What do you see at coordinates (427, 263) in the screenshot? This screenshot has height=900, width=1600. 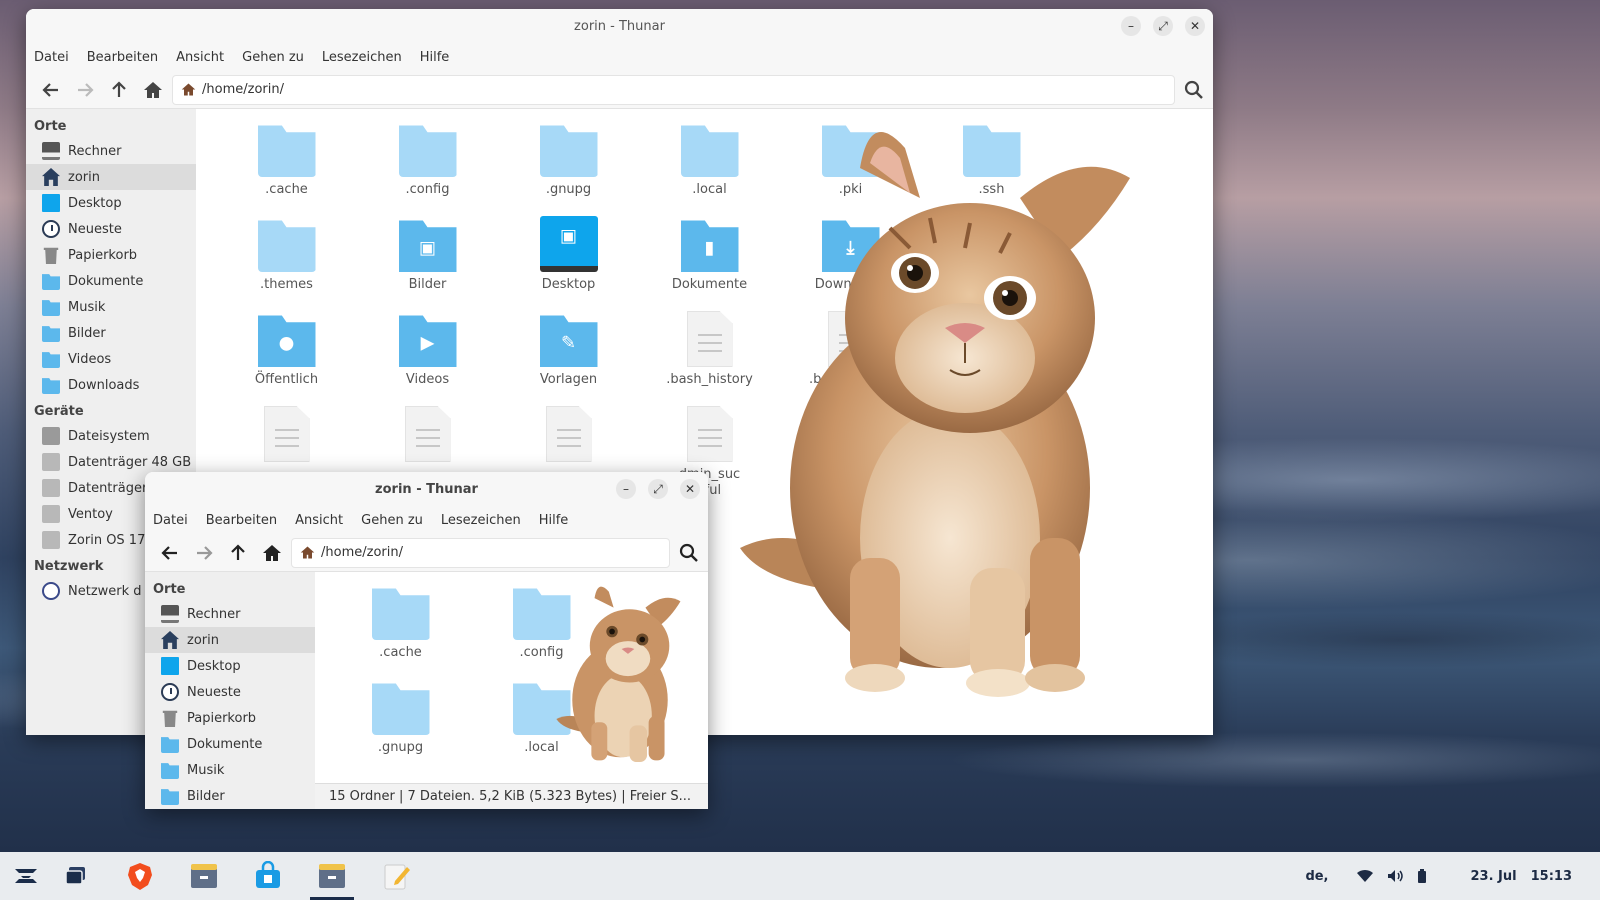 I see `file-item: ▣ Bilder` at bounding box center [427, 263].